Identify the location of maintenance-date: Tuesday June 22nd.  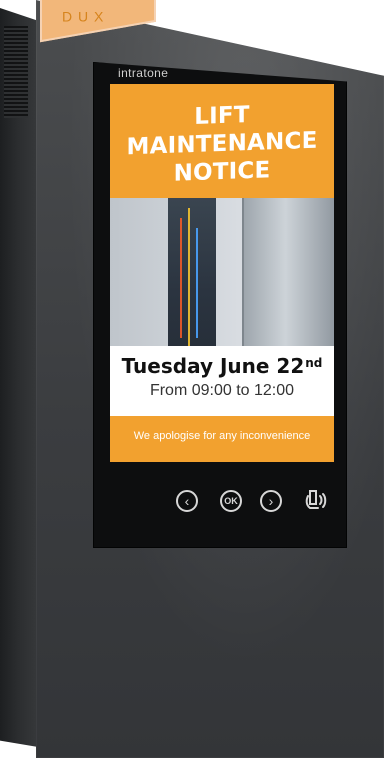
(222, 366).